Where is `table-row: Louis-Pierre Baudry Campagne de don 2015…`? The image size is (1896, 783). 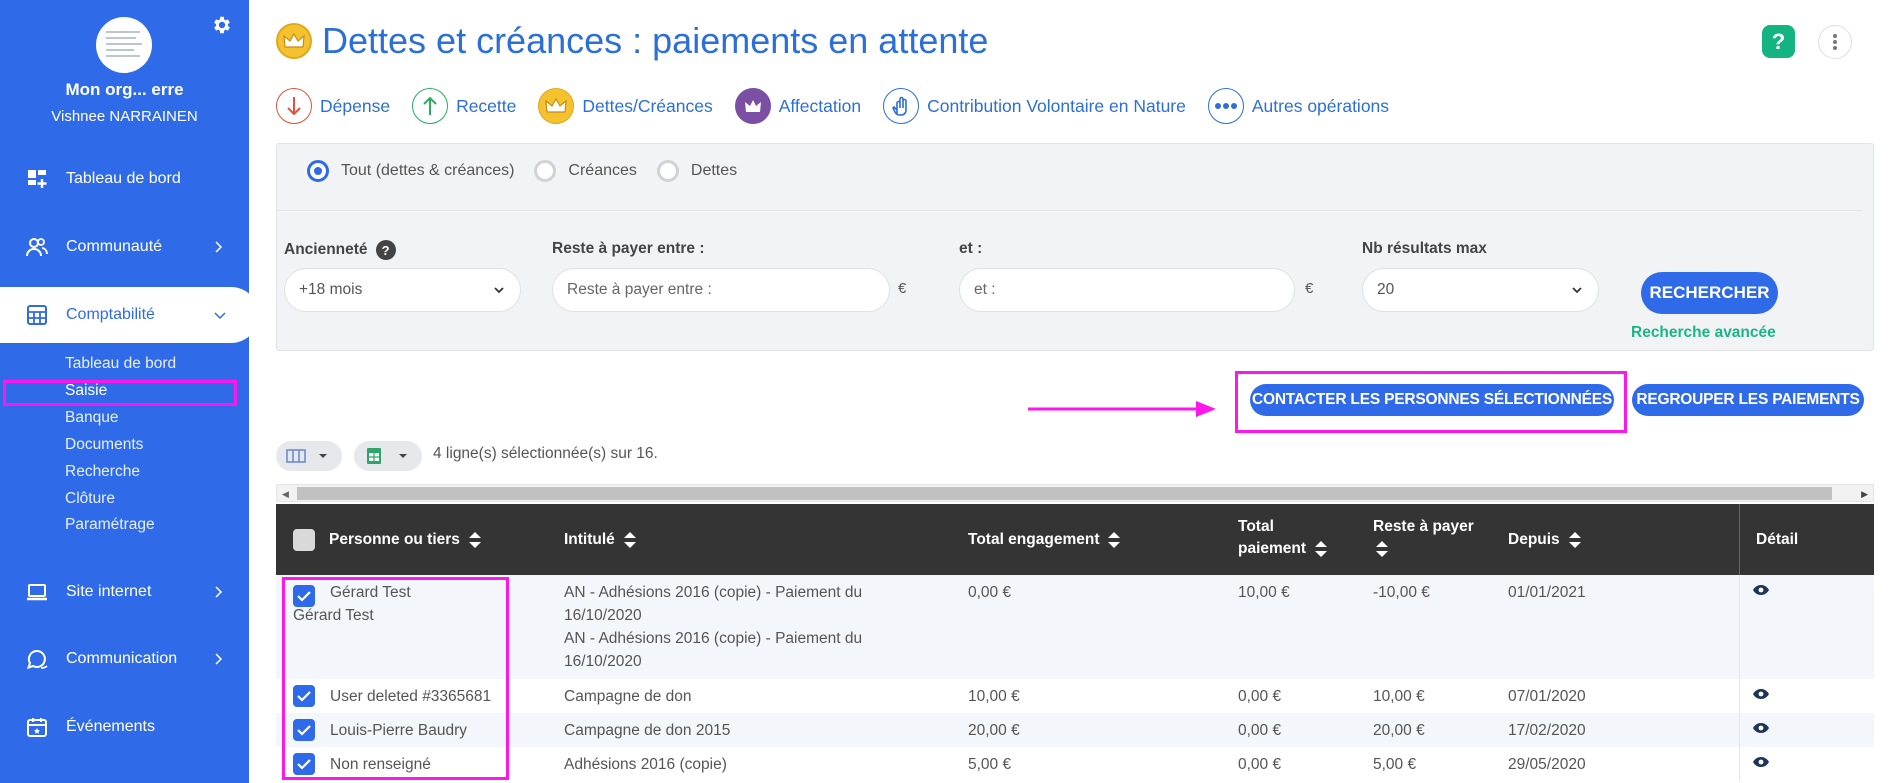 table-row: Louis-Pierre Baudry Campagne de don 2015… is located at coordinates (1075, 730).